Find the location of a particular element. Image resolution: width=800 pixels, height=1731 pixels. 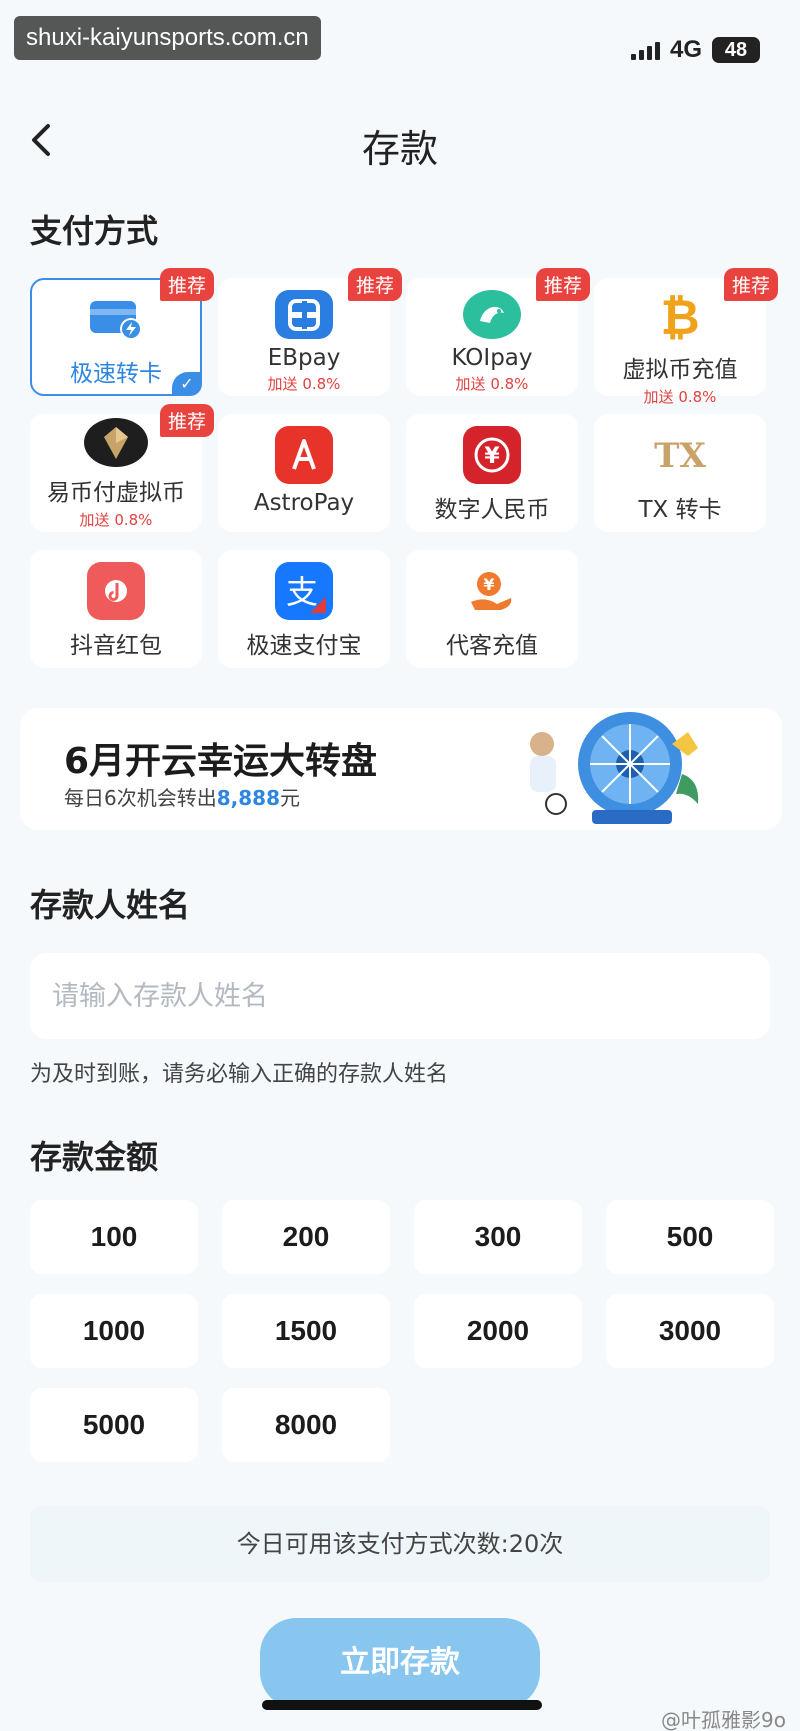

amount-option: 3000 is located at coordinates (690, 1331).